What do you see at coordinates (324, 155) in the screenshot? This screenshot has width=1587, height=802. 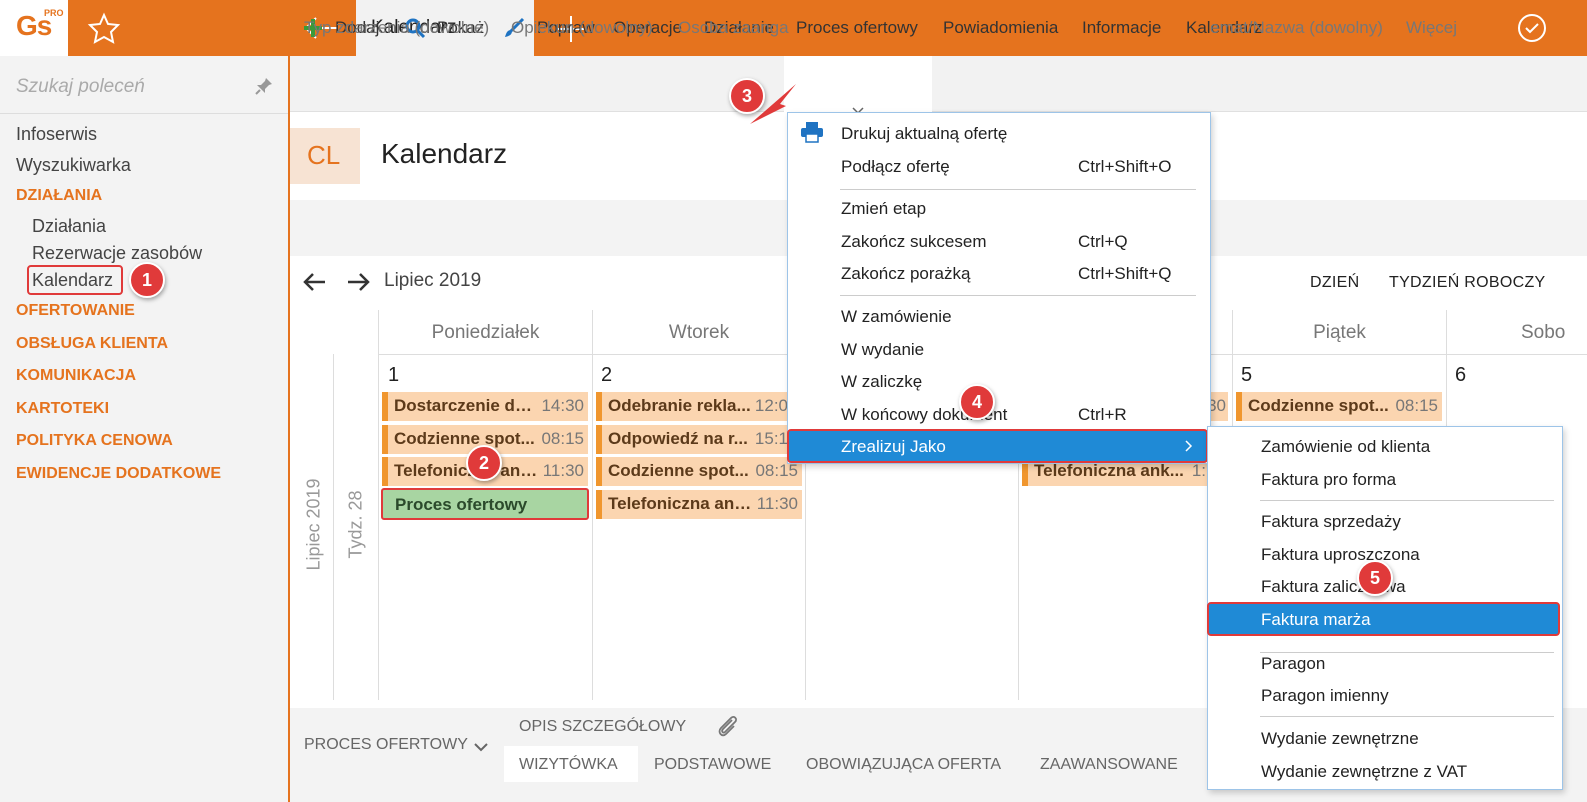 I see `page-badge-text: CL` at bounding box center [324, 155].